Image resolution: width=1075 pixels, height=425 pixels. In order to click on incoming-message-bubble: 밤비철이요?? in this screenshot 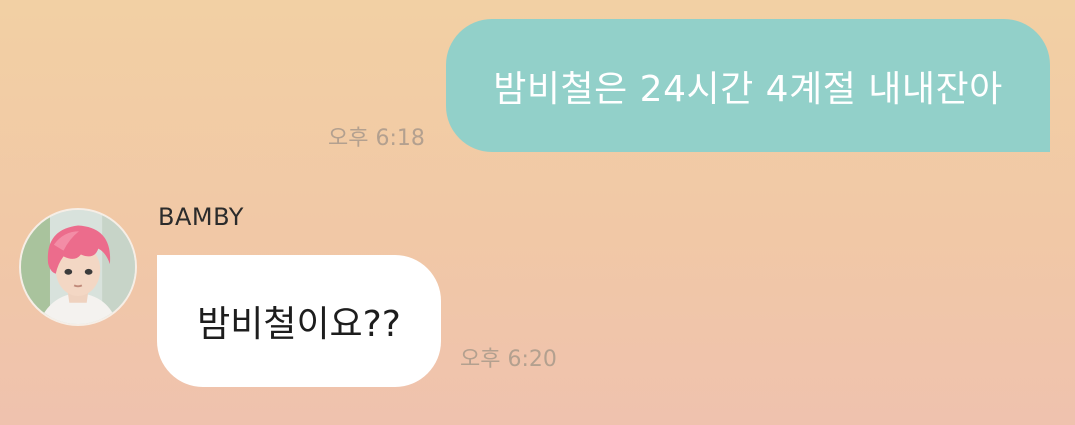, I will do `click(299, 321)`.